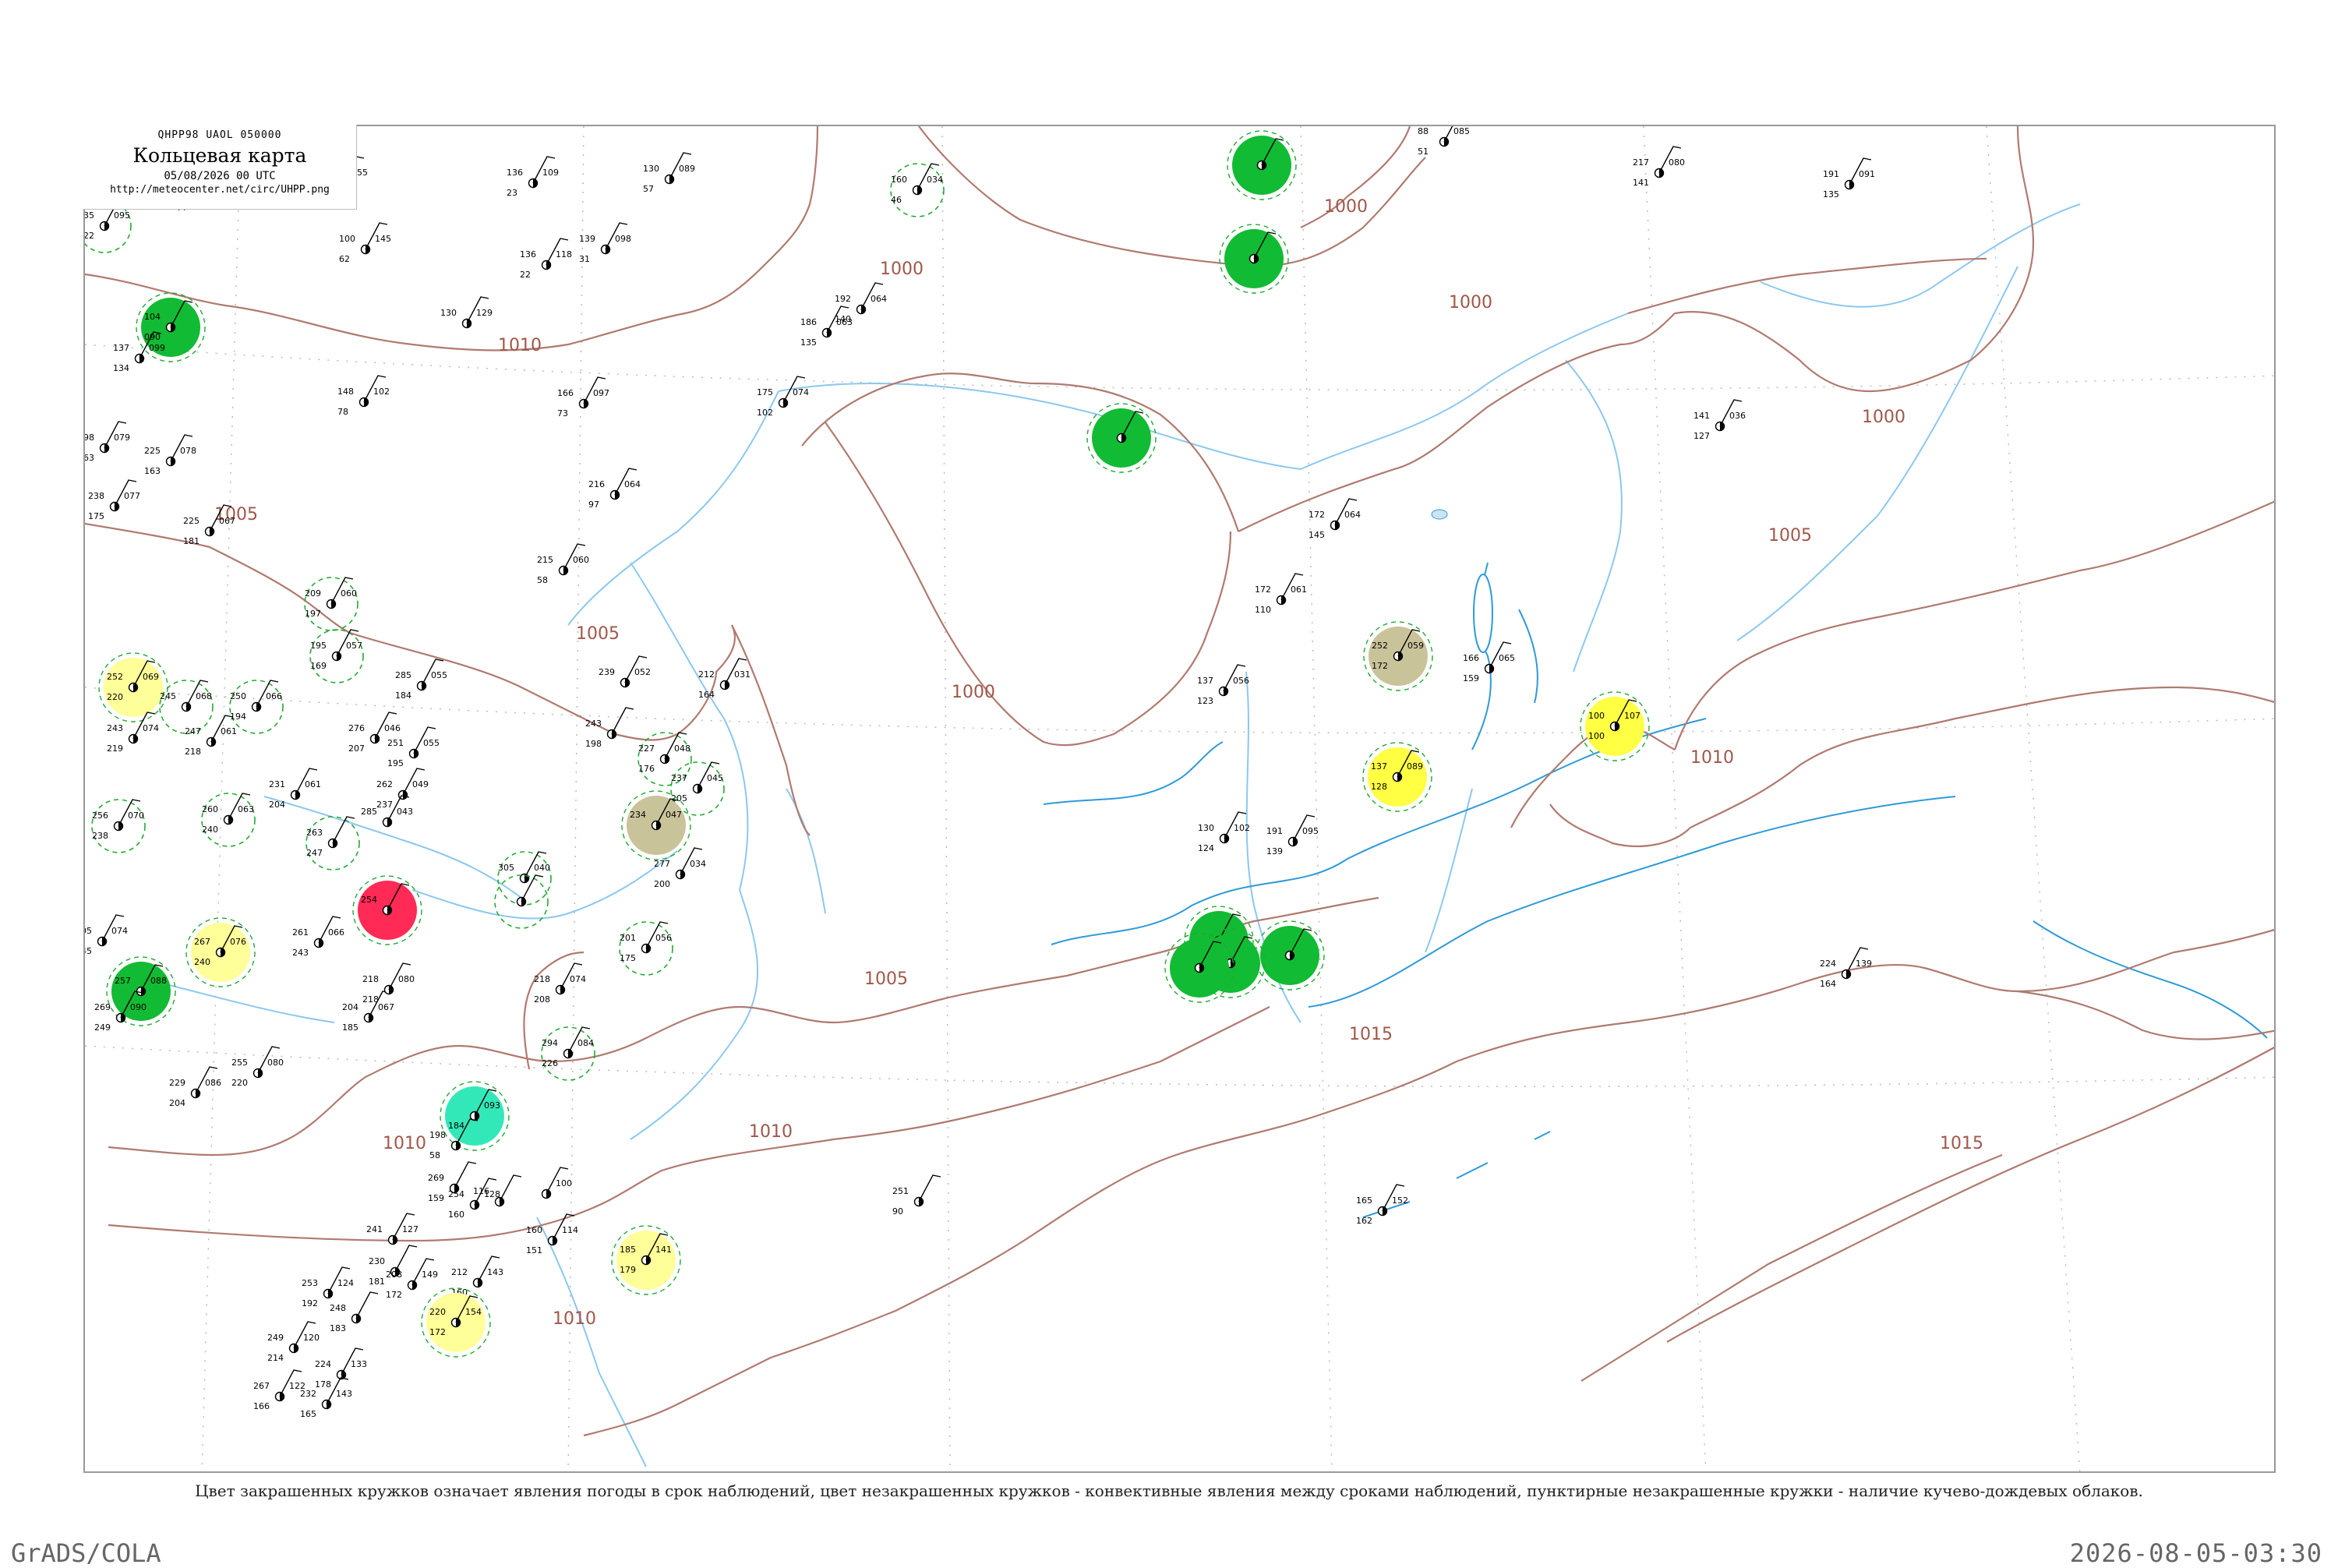  I want to click on station-dewpoint: 208, so click(542, 999).